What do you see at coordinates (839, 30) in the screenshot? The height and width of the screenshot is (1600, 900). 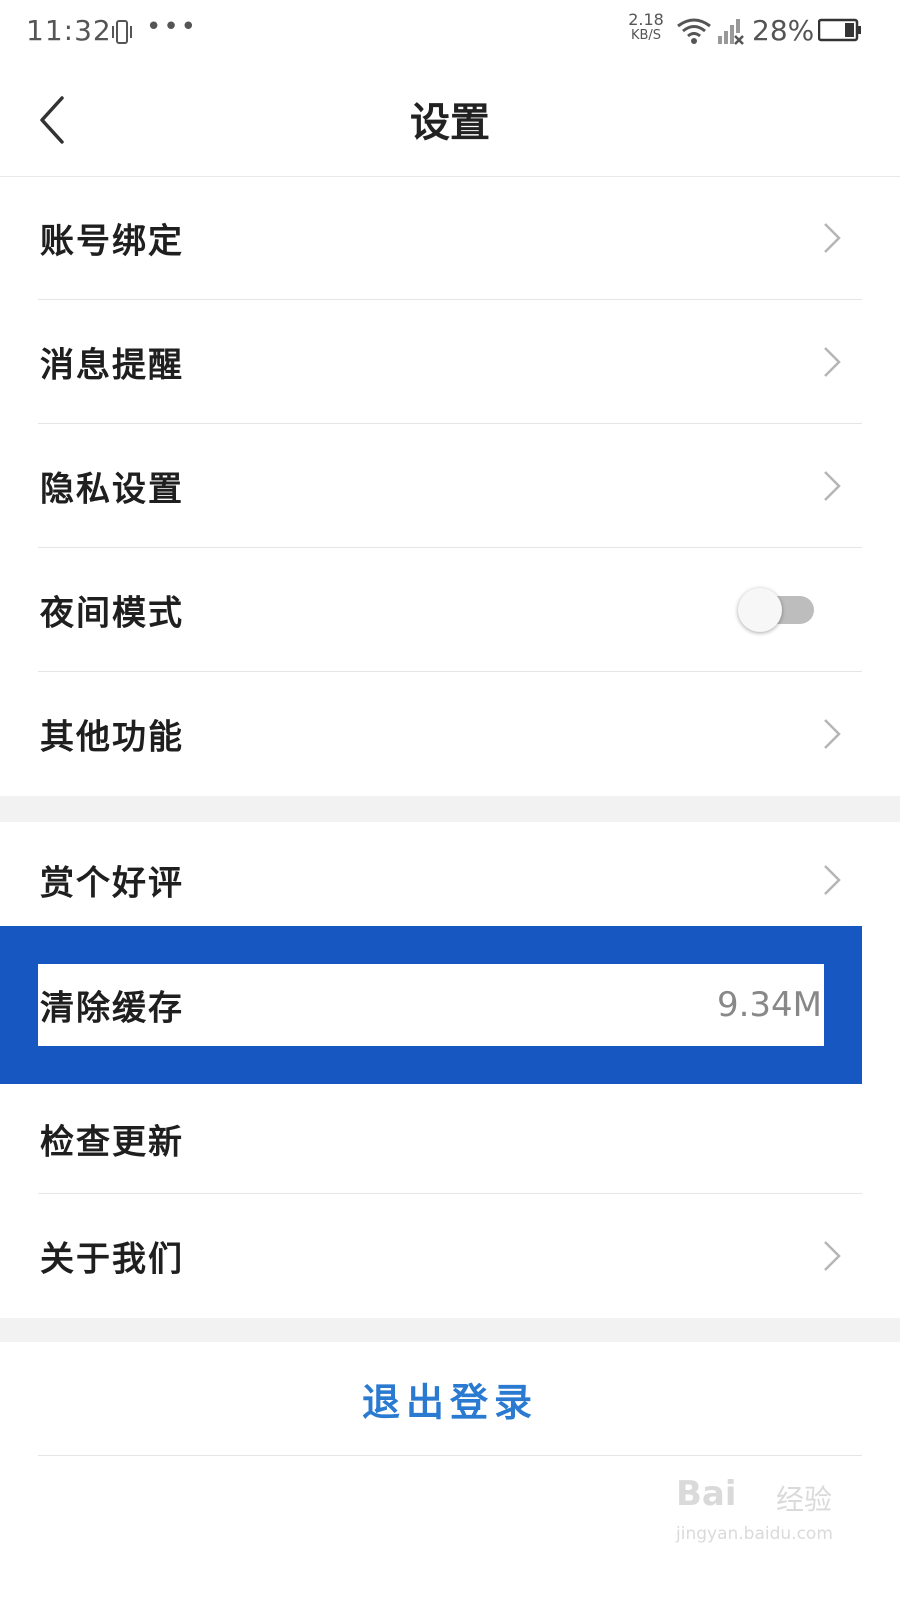 I see `battery-icon` at bounding box center [839, 30].